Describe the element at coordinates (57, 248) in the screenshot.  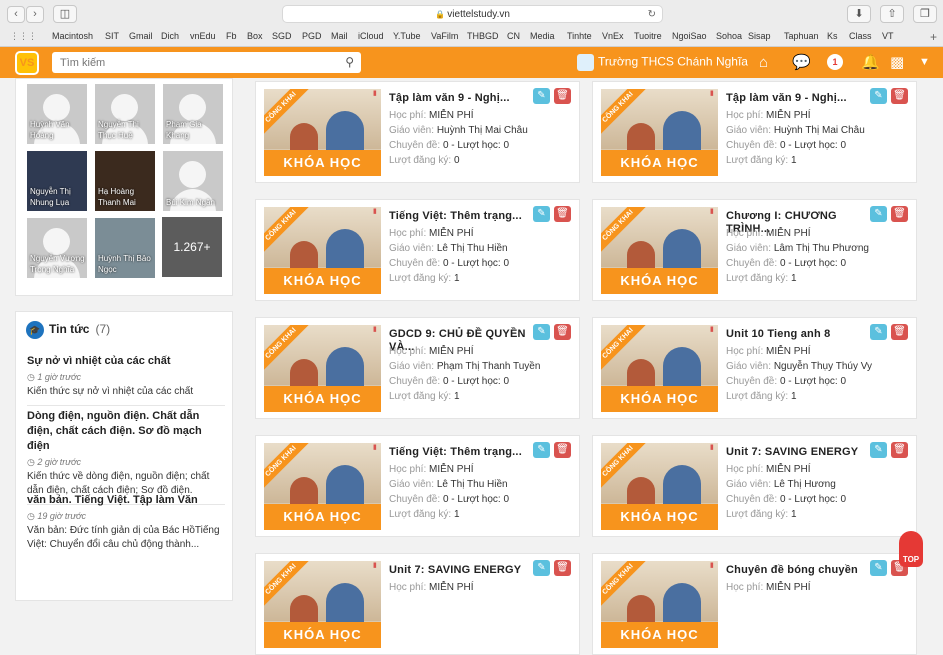
I see `member-avatar: Nguyễn Vương Trọng Nghĩa` at that location.